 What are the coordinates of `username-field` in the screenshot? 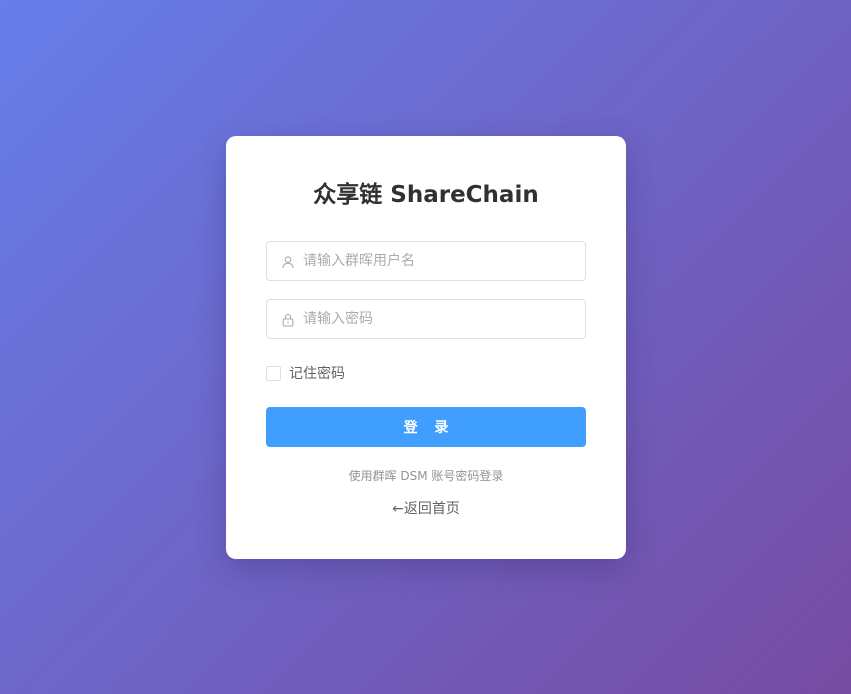 It's located at (426, 261).